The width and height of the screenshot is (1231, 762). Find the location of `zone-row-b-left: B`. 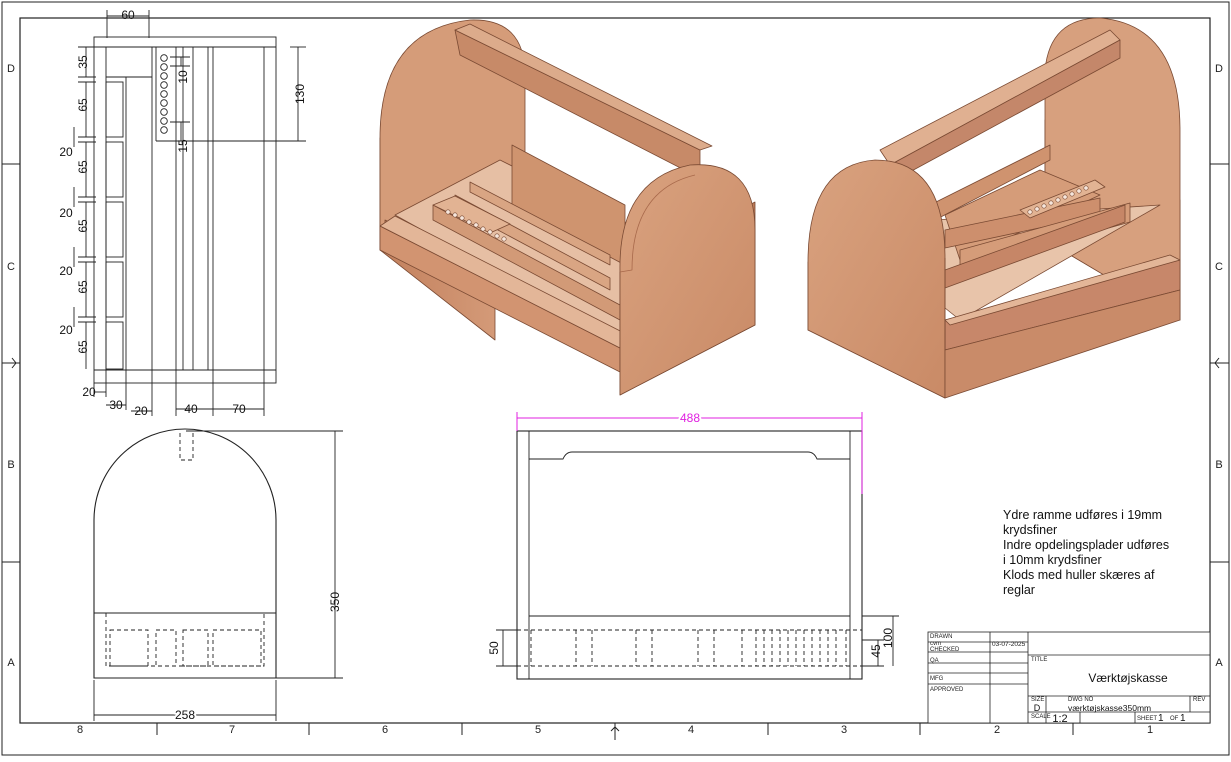

zone-row-b-left: B is located at coordinates (10, 465).